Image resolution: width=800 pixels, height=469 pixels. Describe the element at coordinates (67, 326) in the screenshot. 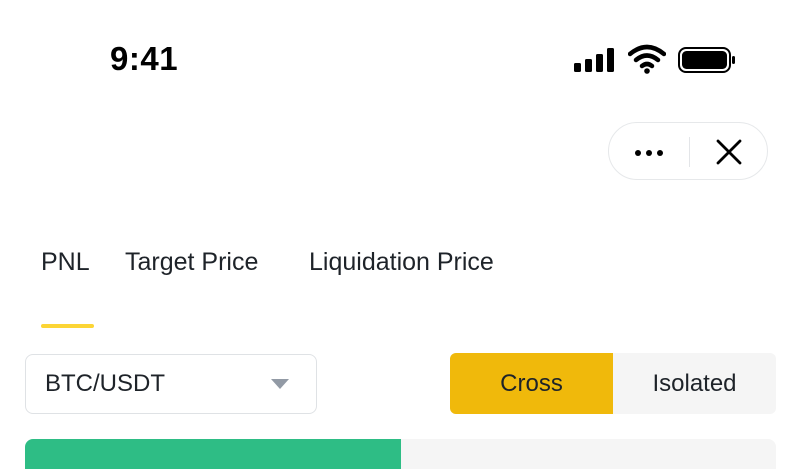

I see `active-tab-indicator` at that location.